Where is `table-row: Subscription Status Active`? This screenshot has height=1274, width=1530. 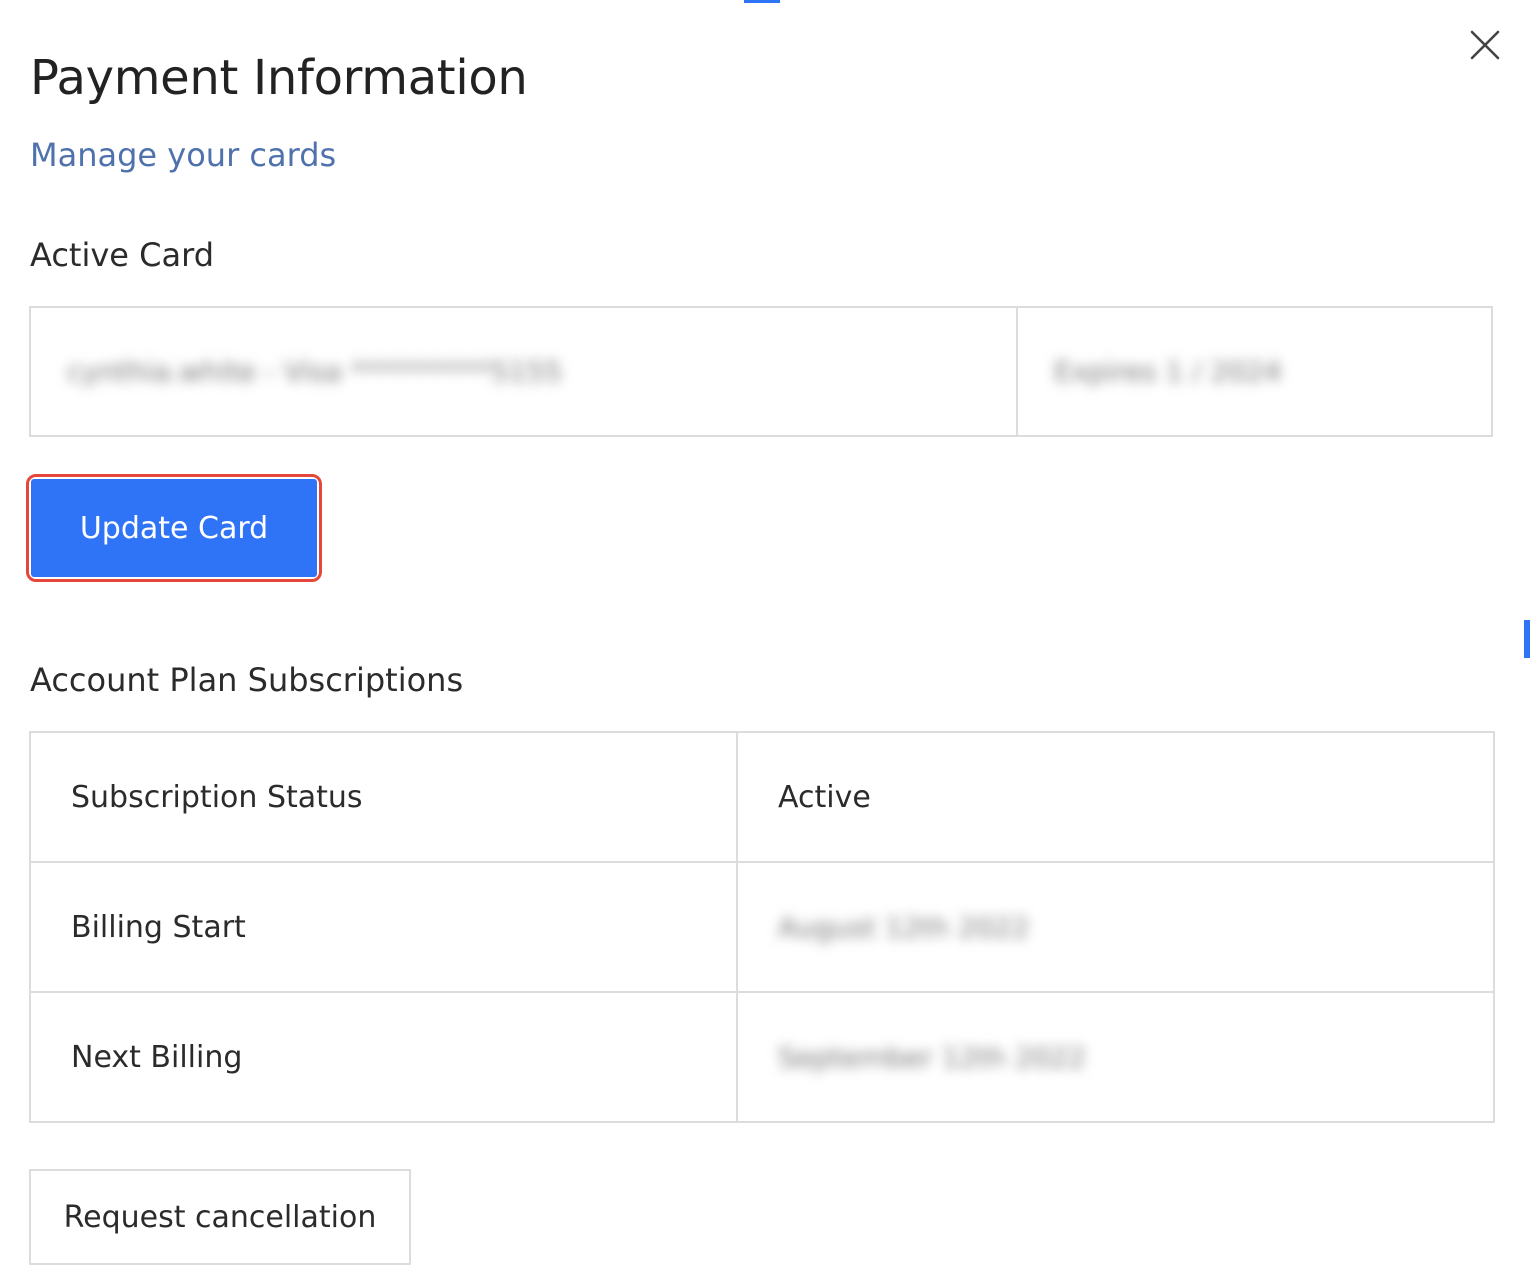
table-row: Subscription Status Active is located at coordinates (762, 797).